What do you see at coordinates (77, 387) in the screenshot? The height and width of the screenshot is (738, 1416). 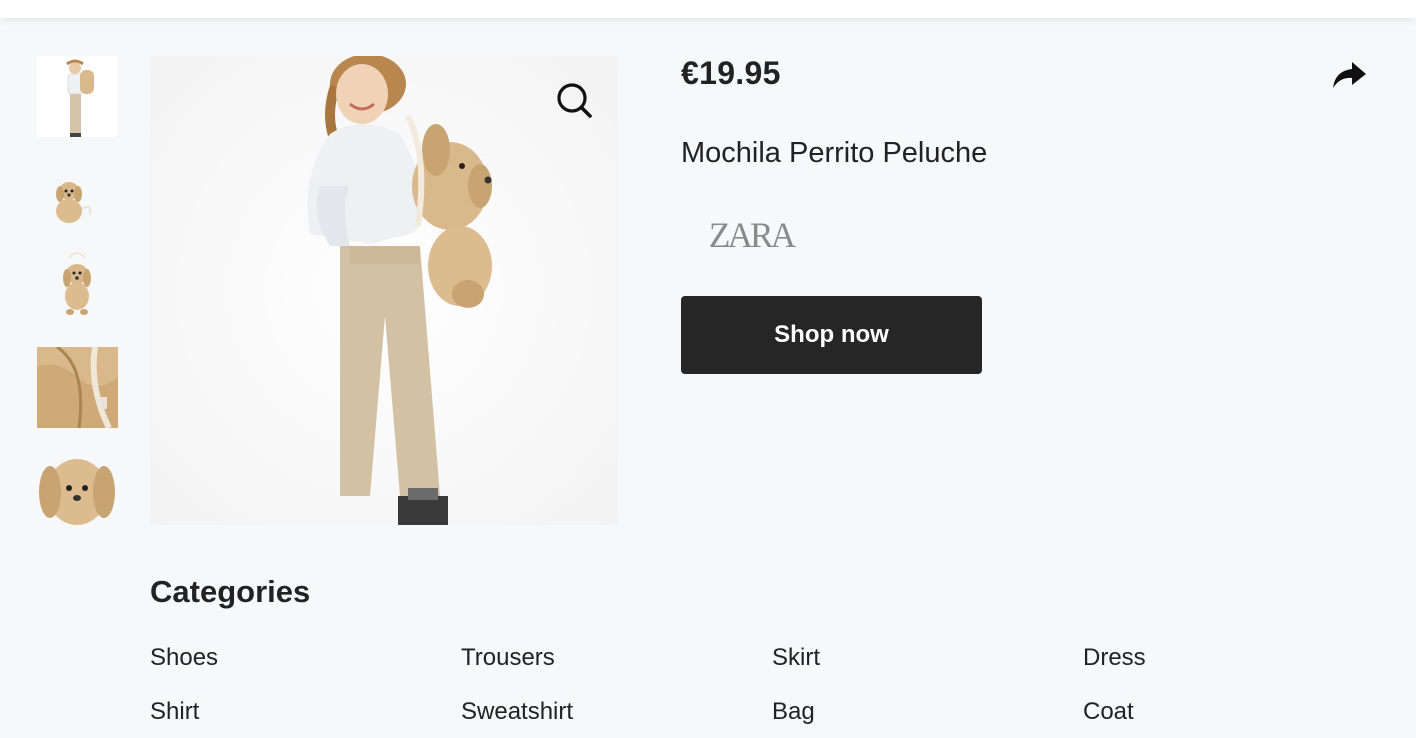 I see `thumbnail-backpack-zipper-closeup` at bounding box center [77, 387].